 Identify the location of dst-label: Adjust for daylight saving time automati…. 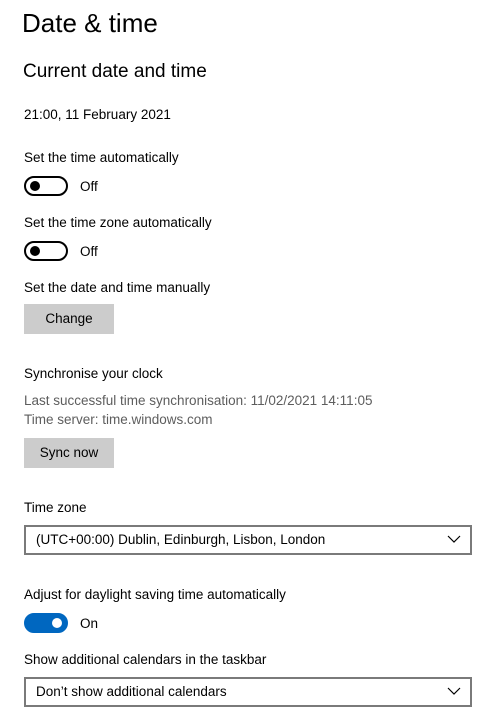
(155, 594).